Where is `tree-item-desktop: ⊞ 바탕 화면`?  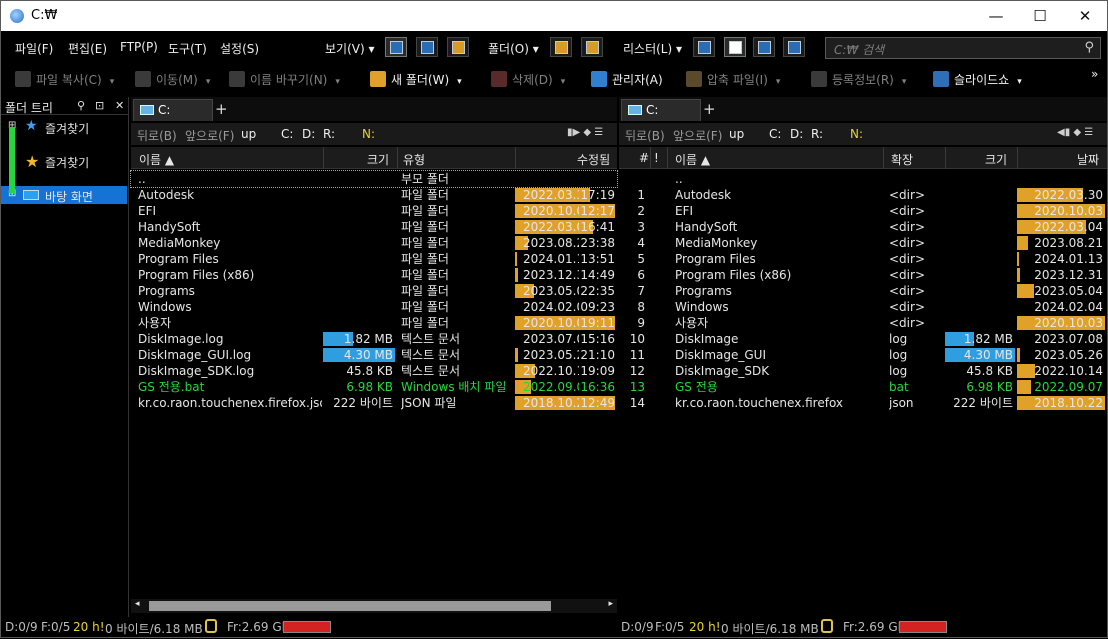
tree-item-desktop: ⊞ 바탕 화면 is located at coordinates (64, 195).